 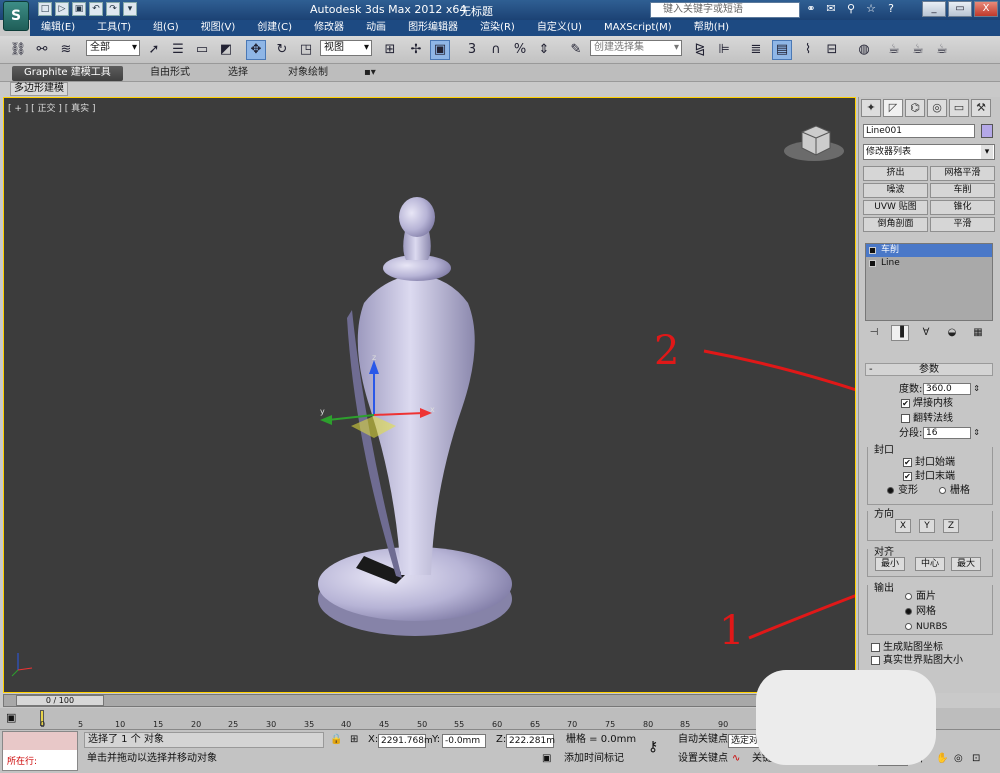 What do you see at coordinates (700, 50) in the screenshot?
I see `mirror-icon: ⧎` at bounding box center [700, 50].